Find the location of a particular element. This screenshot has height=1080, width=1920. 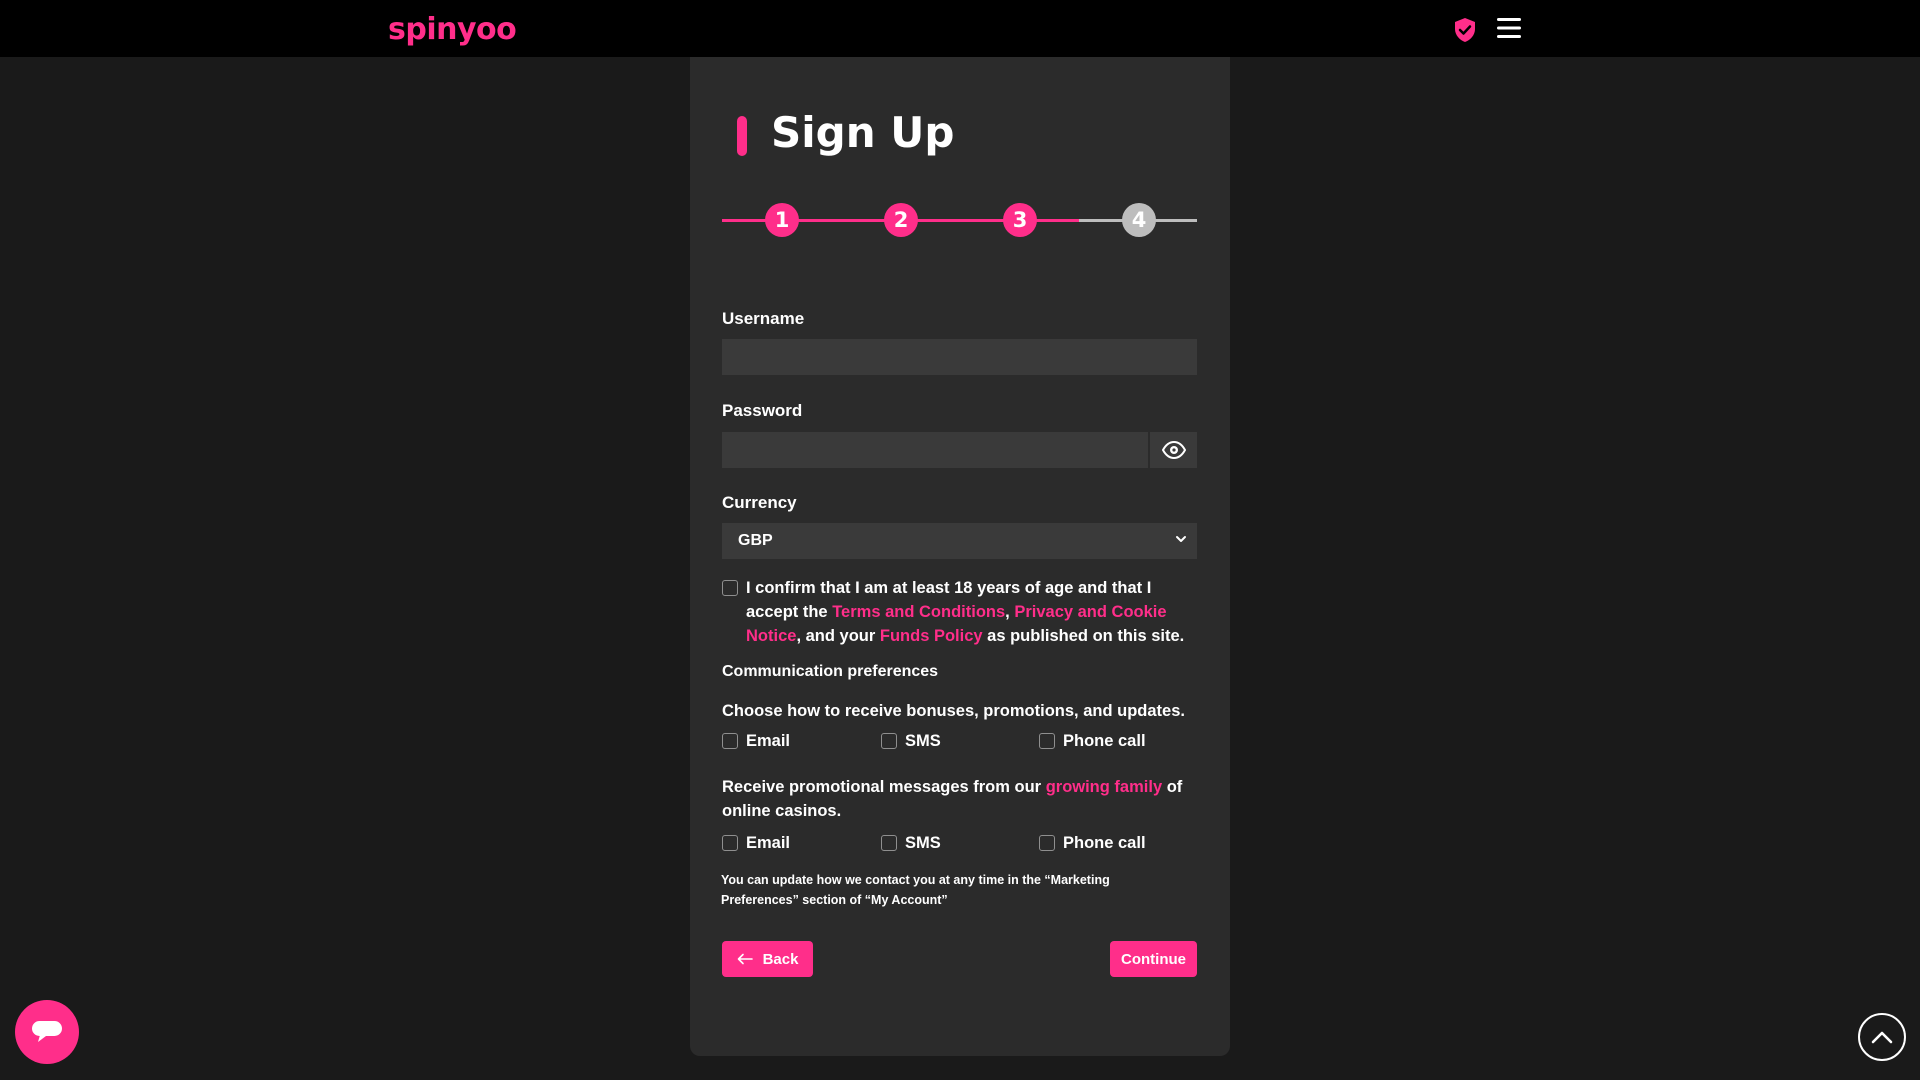

chat-bubble-icon is located at coordinates (47, 1032).